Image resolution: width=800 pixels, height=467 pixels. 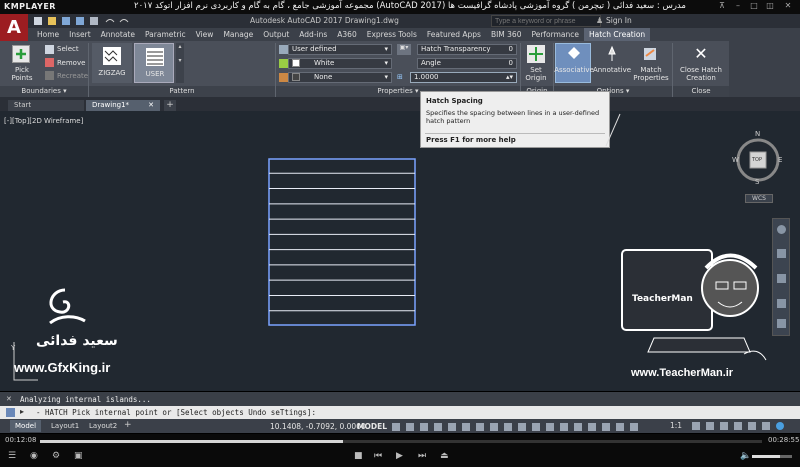 What do you see at coordinates (44, 91) in the screenshot?
I see `boundaries-panel-title: Boundaries ▾` at bounding box center [44, 91].